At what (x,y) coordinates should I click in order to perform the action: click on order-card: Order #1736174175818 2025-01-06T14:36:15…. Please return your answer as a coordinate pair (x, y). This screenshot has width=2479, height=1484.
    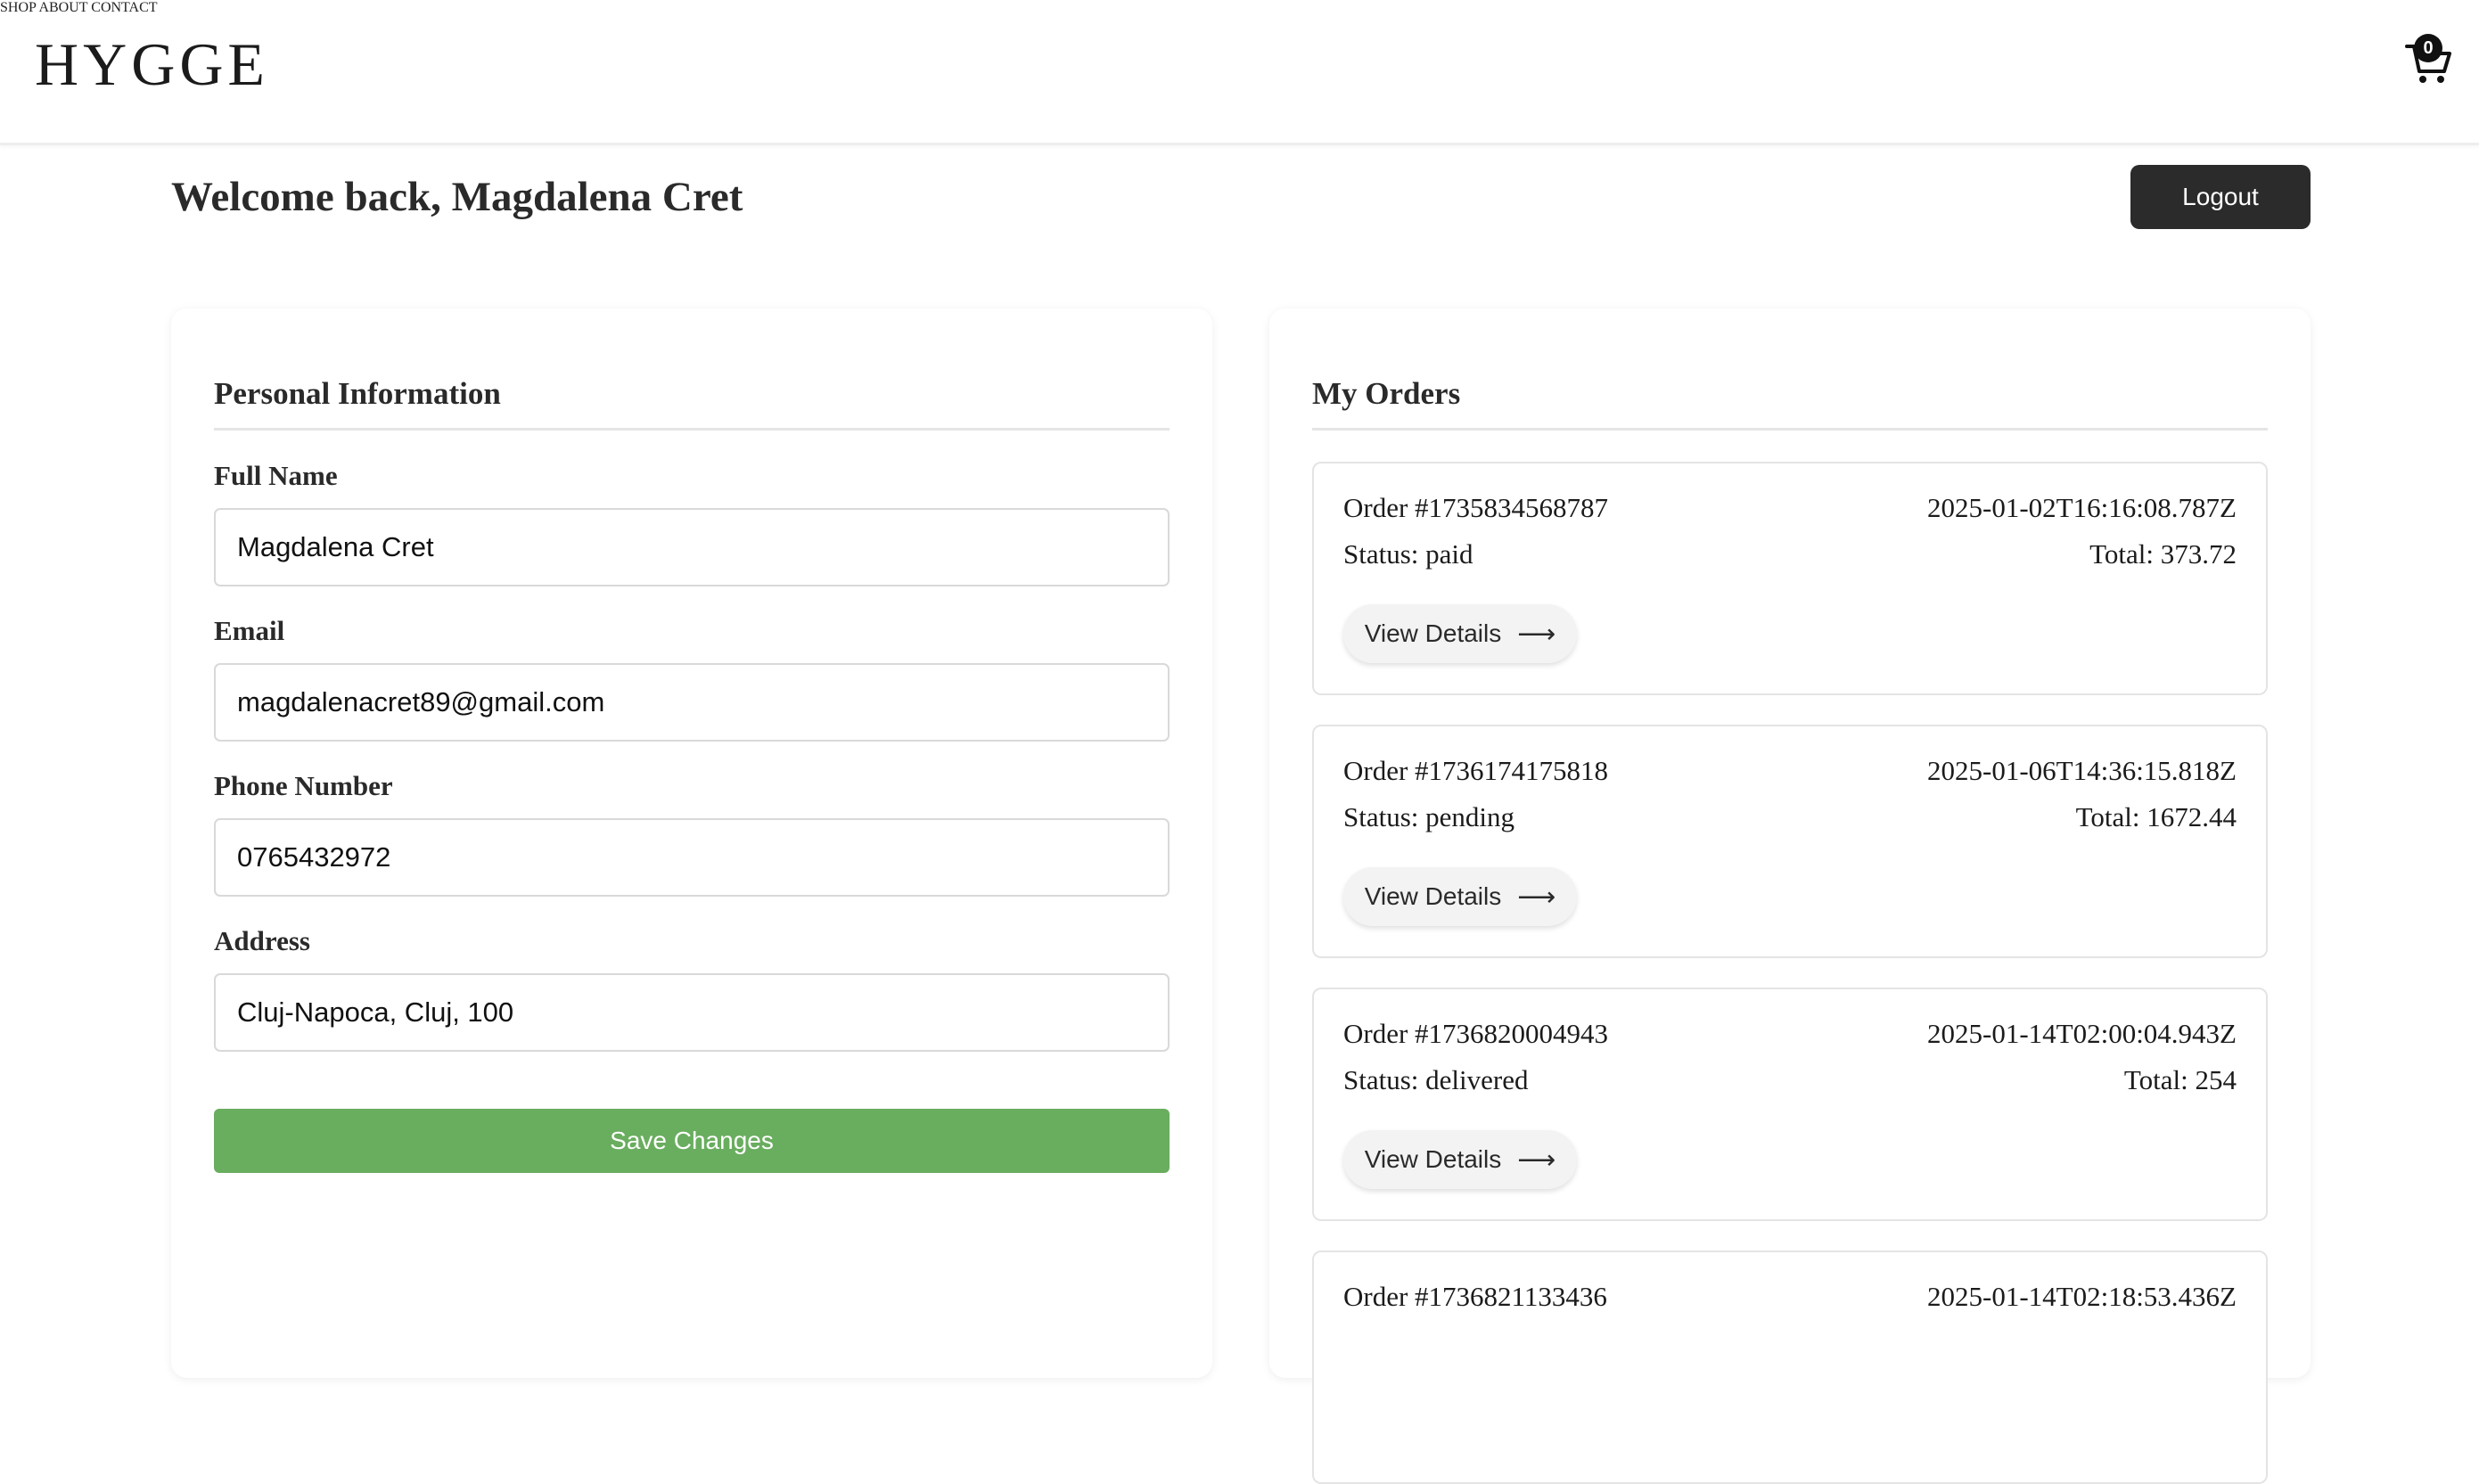
    Looking at the image, I should click on (1790, 841).